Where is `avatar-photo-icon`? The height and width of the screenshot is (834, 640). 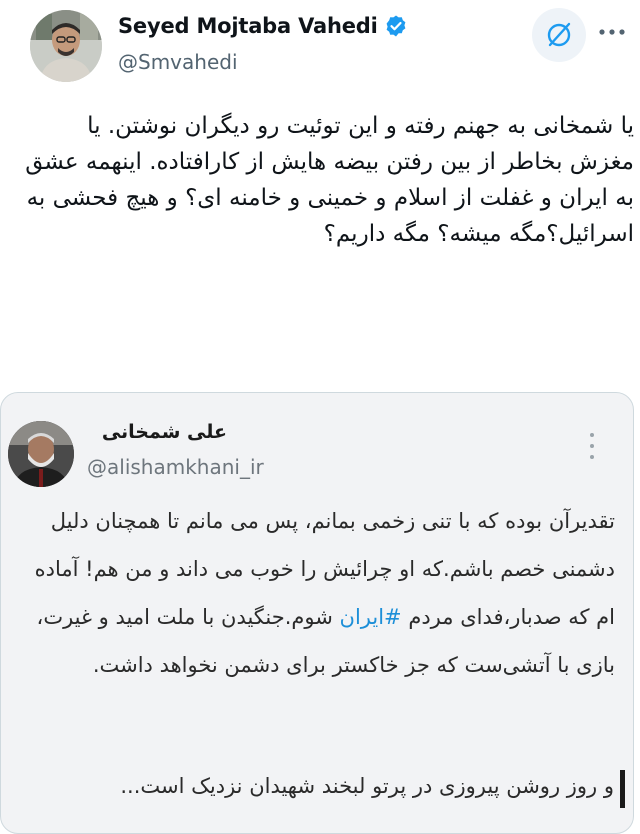
avatar-photo-icon is located at coordinates (66, 46).